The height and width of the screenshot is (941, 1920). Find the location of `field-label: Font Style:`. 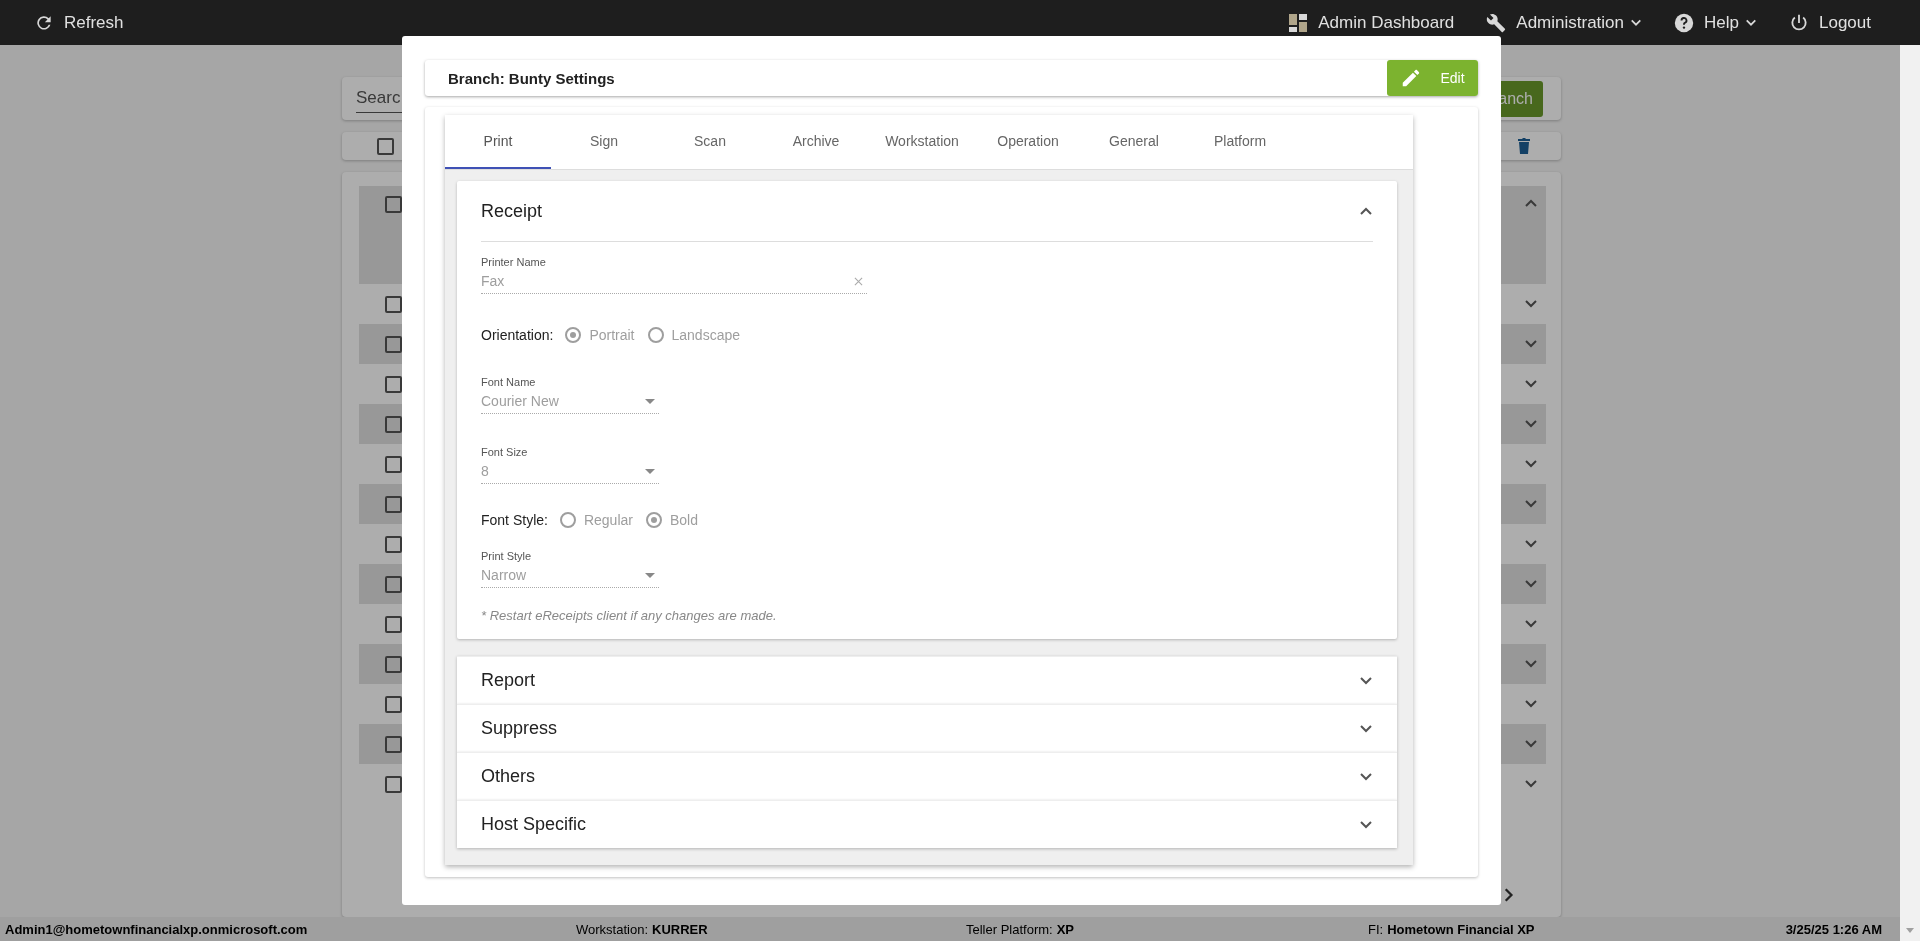

field-label: Font Style: is located at coordinates (514, 520).